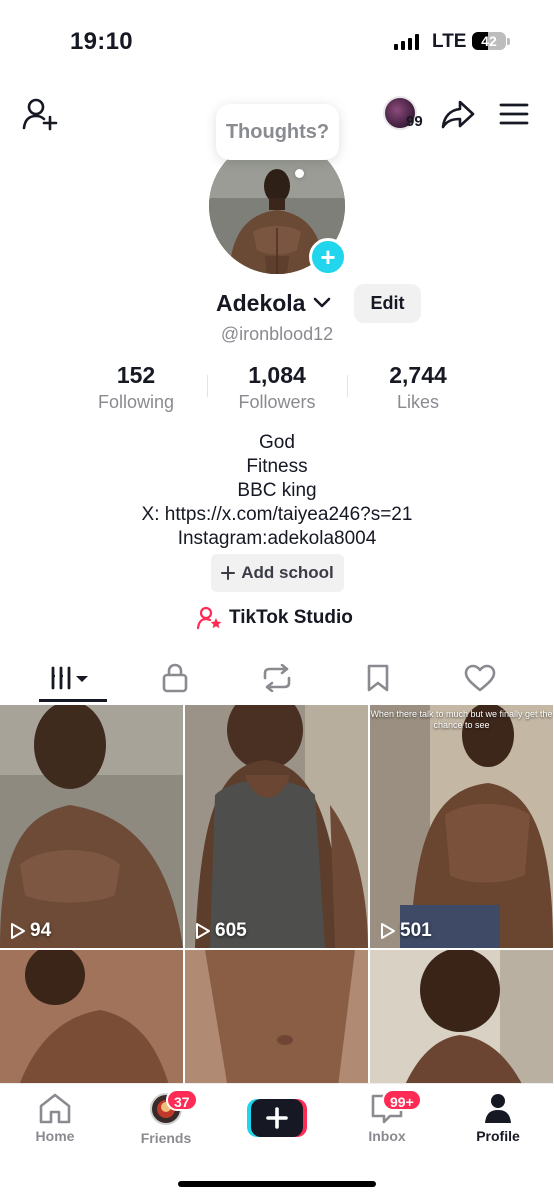  What do you see at coordinates (387, 1136) in the screenshot?
I see `nav-inbox-label: Inbox` at bounding box center [387, 1136].